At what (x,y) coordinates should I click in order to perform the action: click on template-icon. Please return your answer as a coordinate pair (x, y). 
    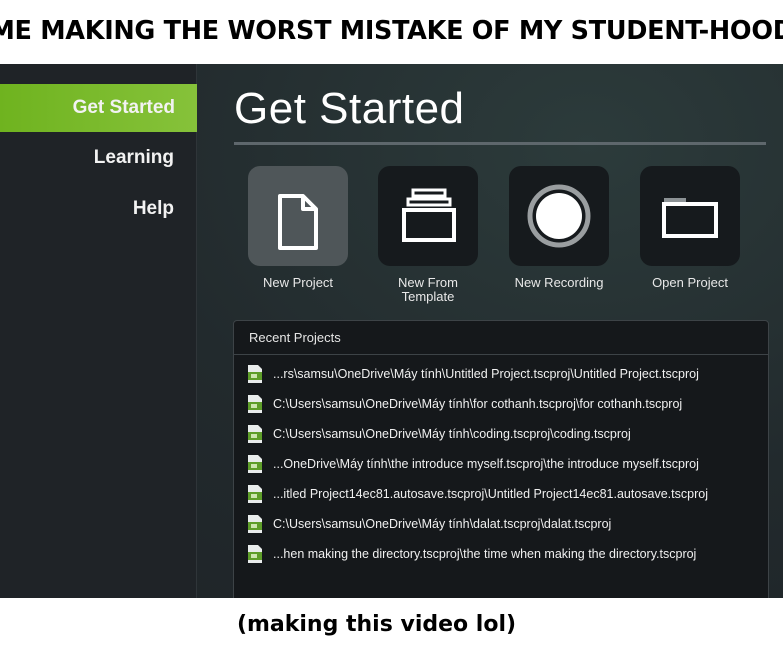
    Looking at the image, I should click on (429, 215).